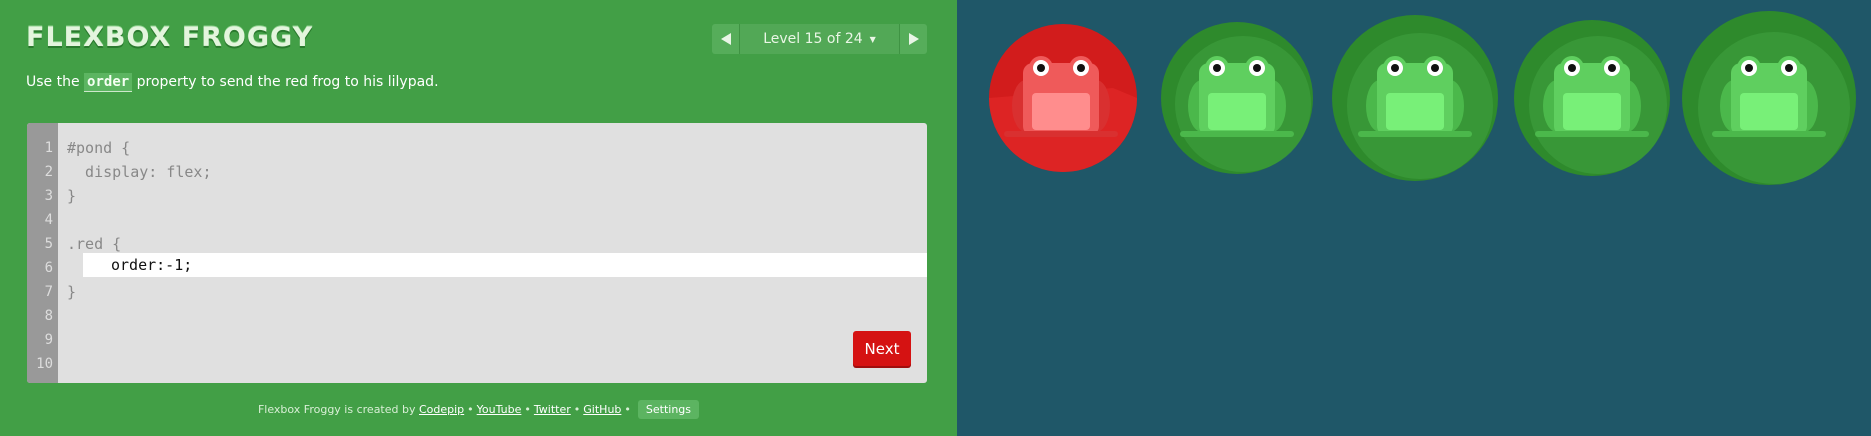  I want to click on css-code-input, so click(505, 265).